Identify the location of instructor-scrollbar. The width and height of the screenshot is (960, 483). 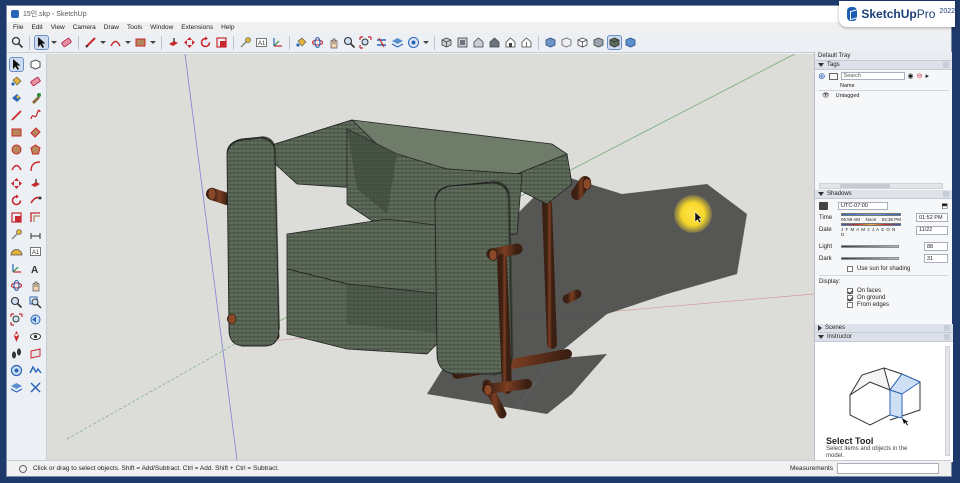
(947, 401).